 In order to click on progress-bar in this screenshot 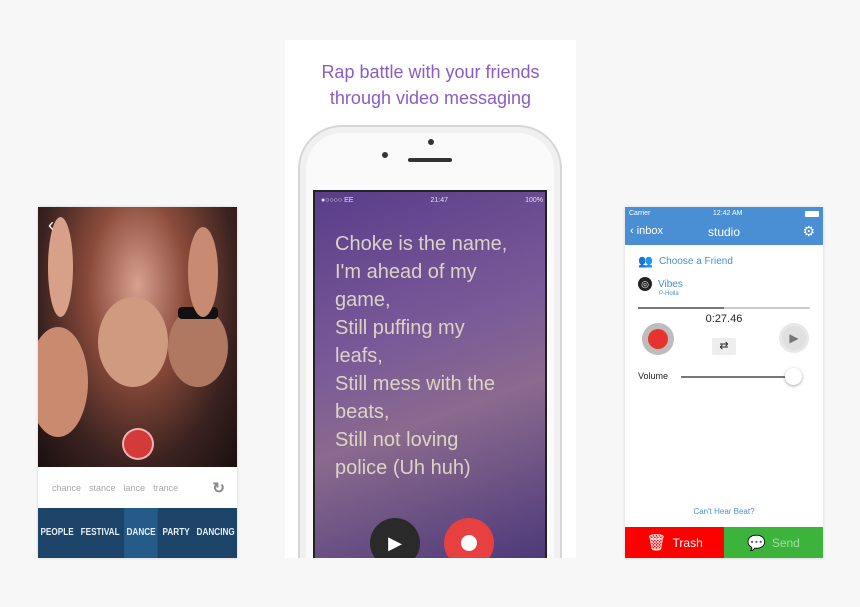, I will do `click(724, 308)`.